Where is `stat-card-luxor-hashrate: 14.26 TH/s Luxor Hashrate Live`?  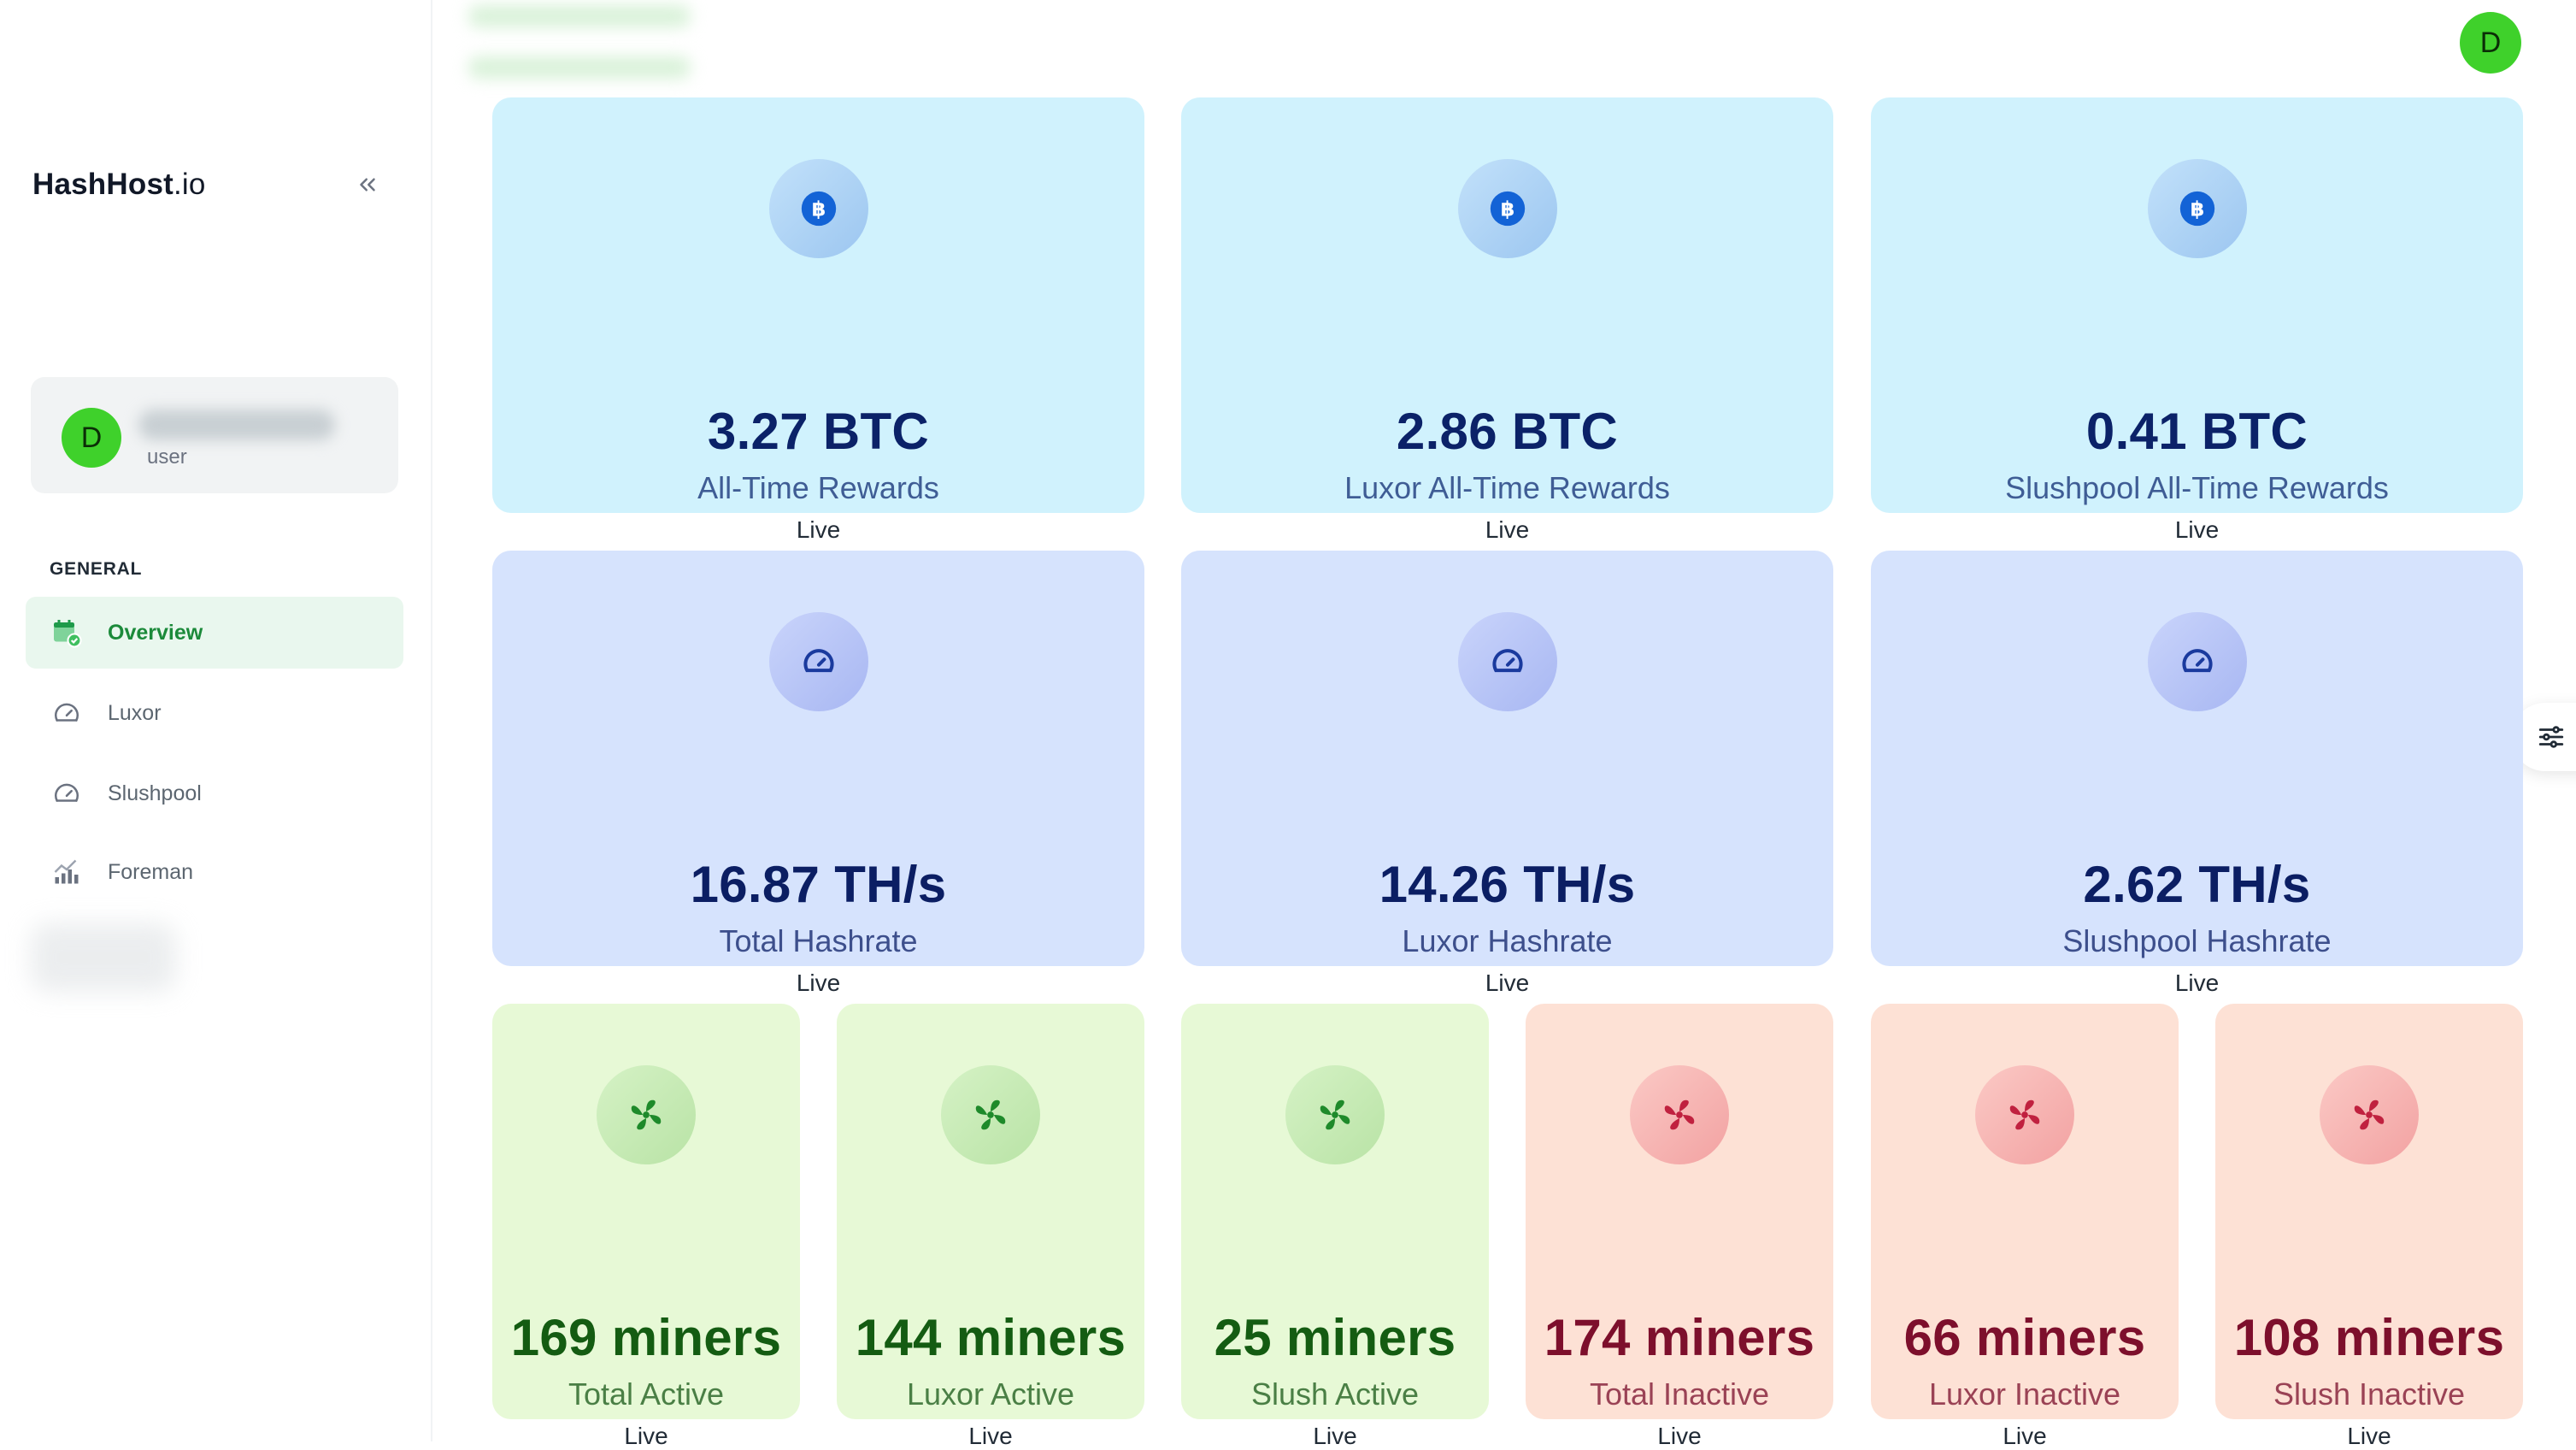 stat-card-luxor-hashrate: 14.26 TH/s Luxor Hashrate Live is located at coordinates (1507, 774).